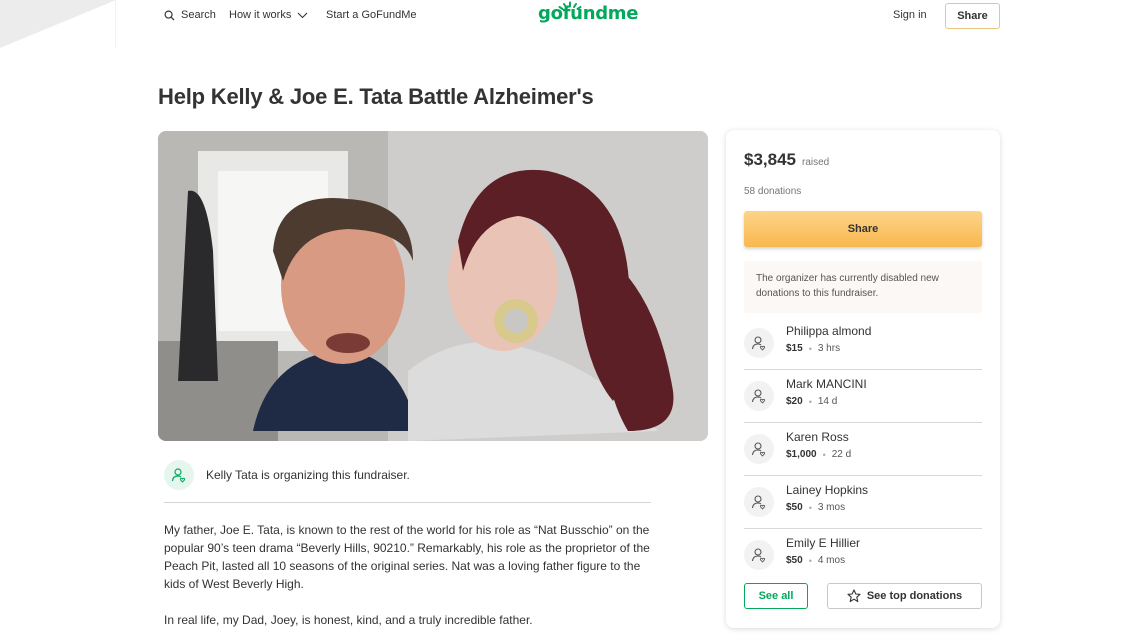 The width and height of the screenshot is (1140, 641). I want to click on search-link: Search, so click(190, 15).